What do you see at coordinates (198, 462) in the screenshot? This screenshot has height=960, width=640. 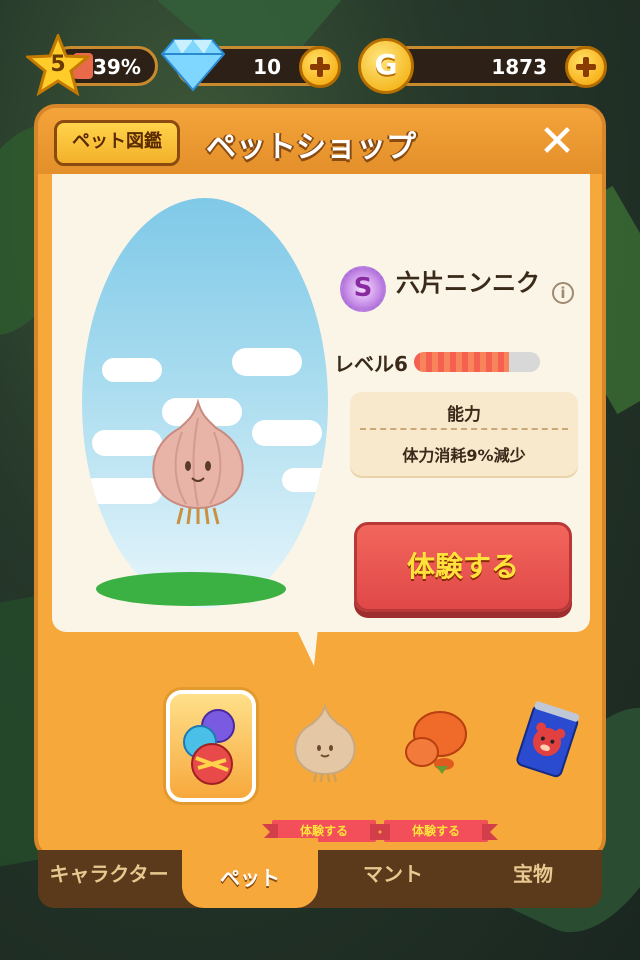 I see `garlic-pet-icon` at bounding box center [198, 462].